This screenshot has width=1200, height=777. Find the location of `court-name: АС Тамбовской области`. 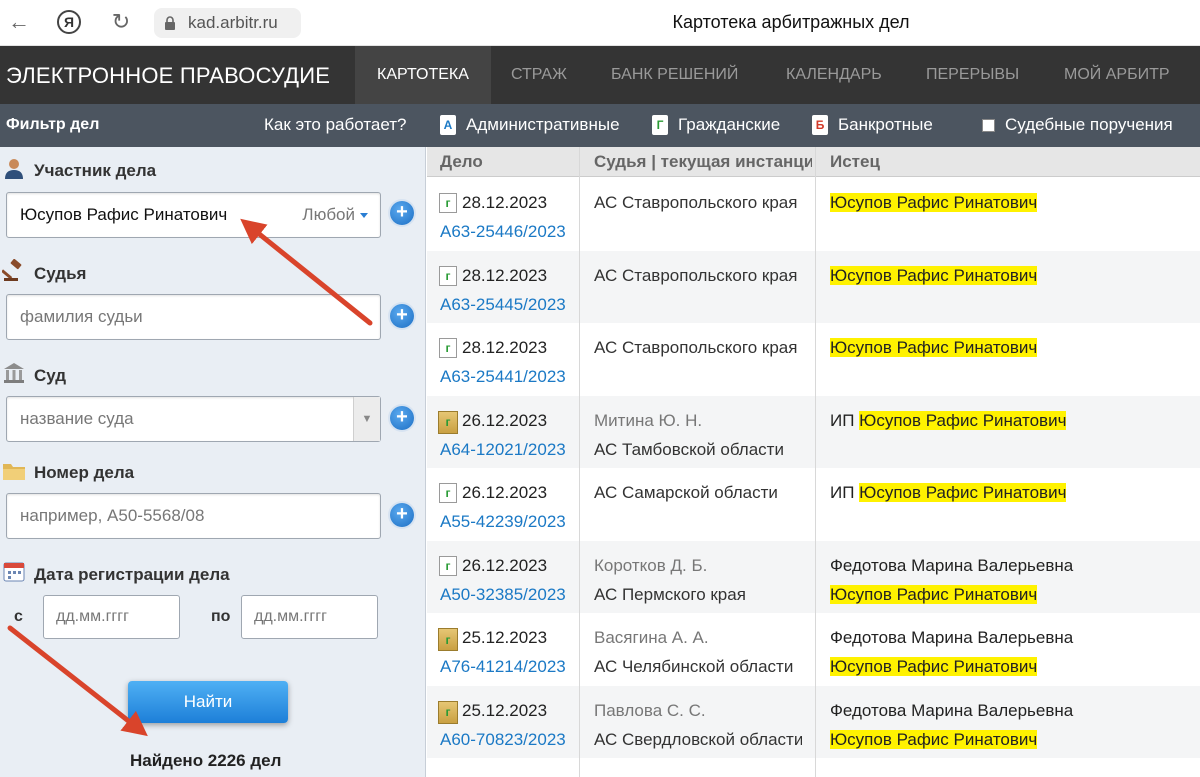

court-name: АС Тамбовской области is located at coordinates (689, 449).